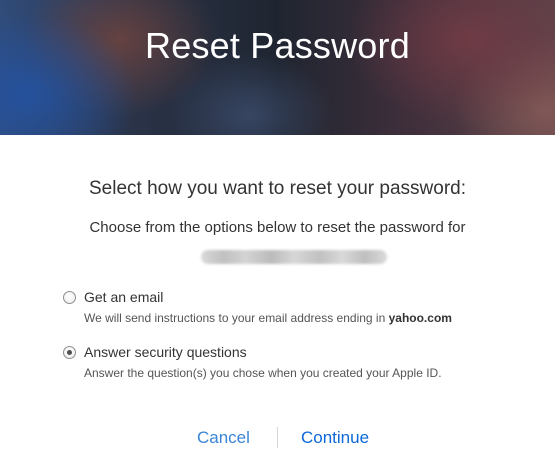 The width and height of the screenshot is (555, 464). Describe the element at coordinates (277, 45) in the screenshot. I see `page-title: Reset Password` at that location.